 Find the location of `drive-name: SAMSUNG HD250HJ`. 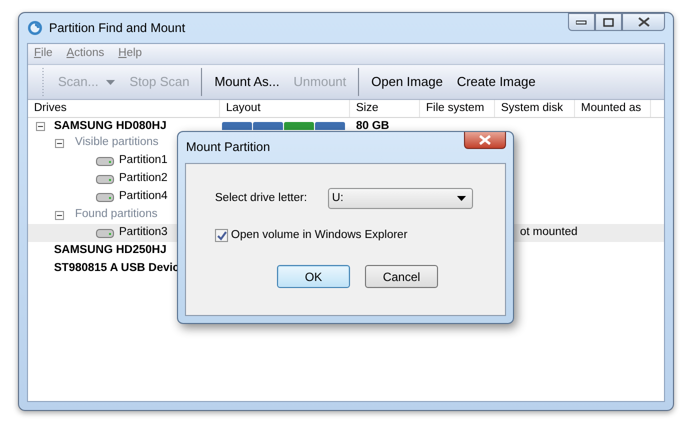

drive-name: SAMSUNG HD250HJ is located at coordinates (110, 250).